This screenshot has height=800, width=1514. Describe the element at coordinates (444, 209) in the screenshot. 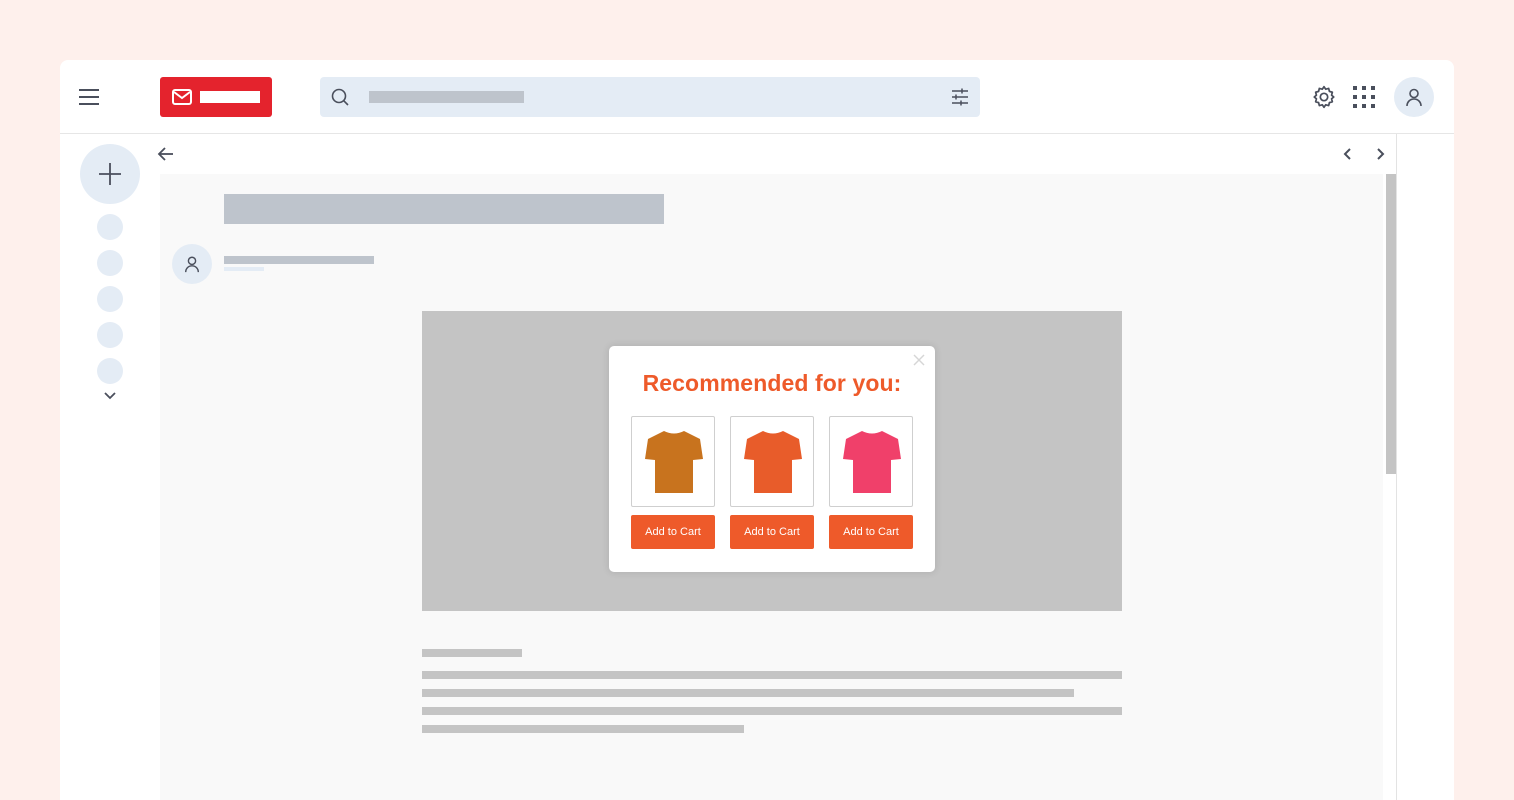

I see `message-subject-placeholder` at that location.